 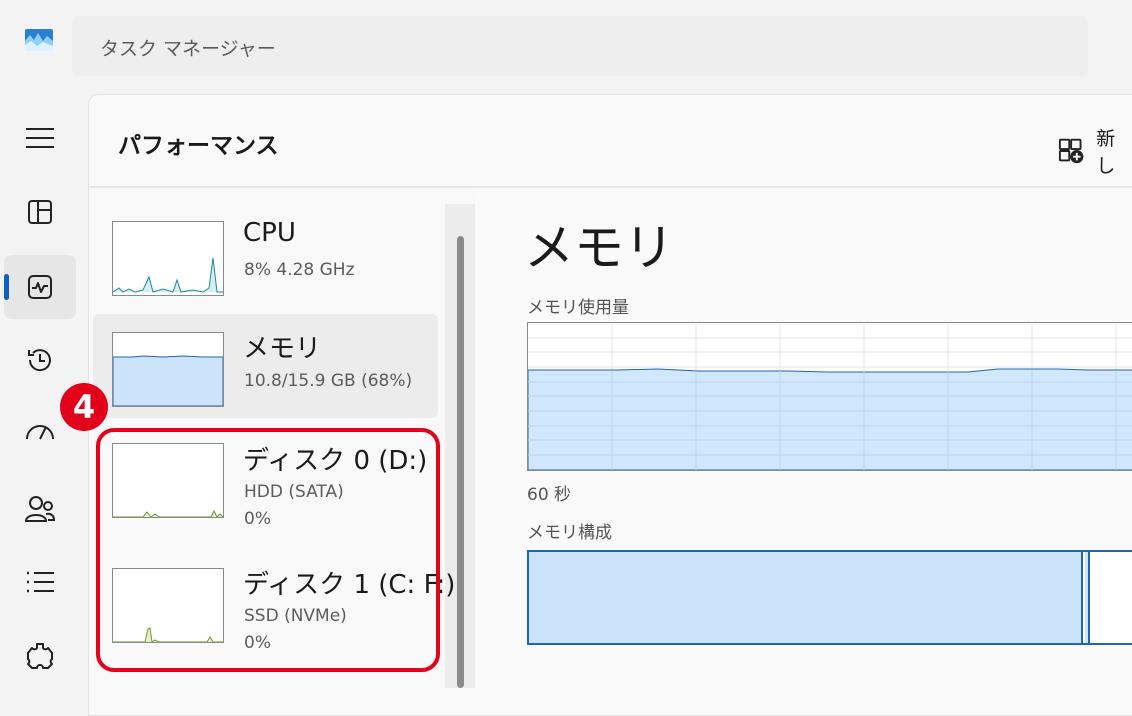 What do you see at coordinates (1095, 151) in the screenshot?
I see `new-task-button: 新し` at bounding box center [1095, 151].